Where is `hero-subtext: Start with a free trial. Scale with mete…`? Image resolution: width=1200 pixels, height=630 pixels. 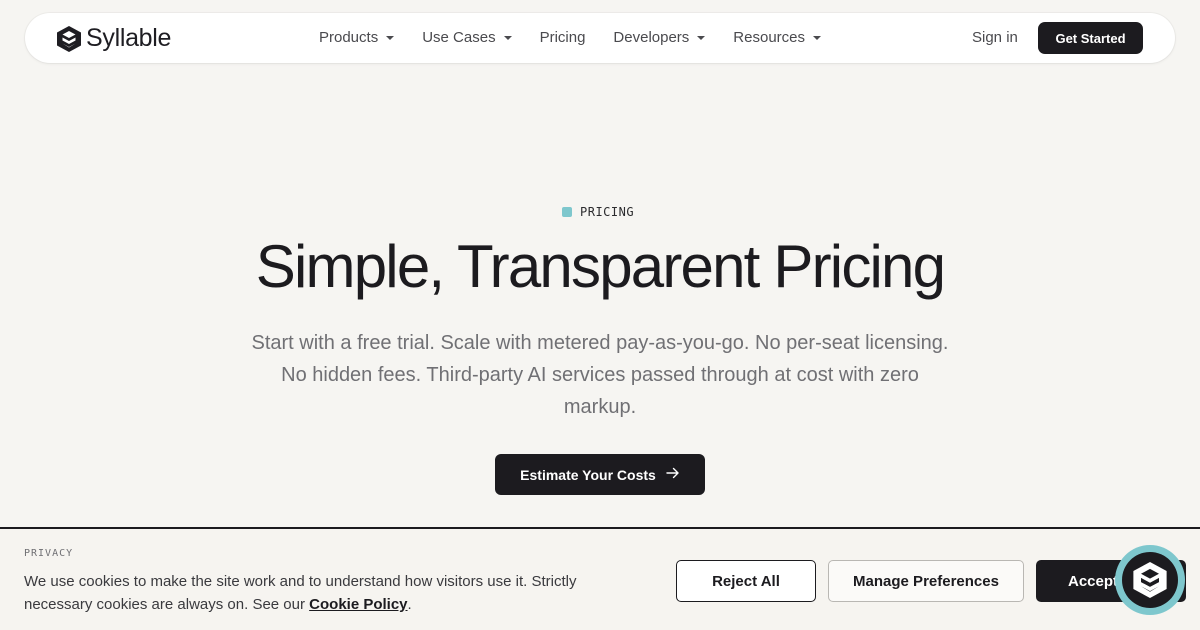
hero-subtext: Start with a free trial. Scale with mete… is located at coordinates (600, 375).